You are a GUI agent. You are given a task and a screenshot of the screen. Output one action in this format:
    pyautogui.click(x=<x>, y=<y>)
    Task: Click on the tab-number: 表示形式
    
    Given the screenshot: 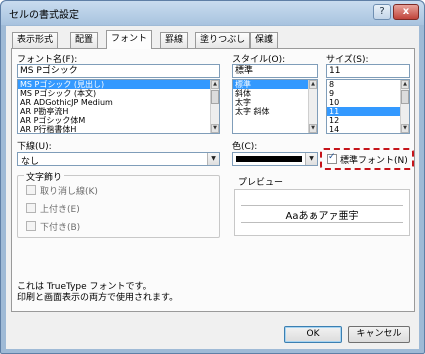 What is the action you would take?
    pyautogui.click(x=35, y=40)
    